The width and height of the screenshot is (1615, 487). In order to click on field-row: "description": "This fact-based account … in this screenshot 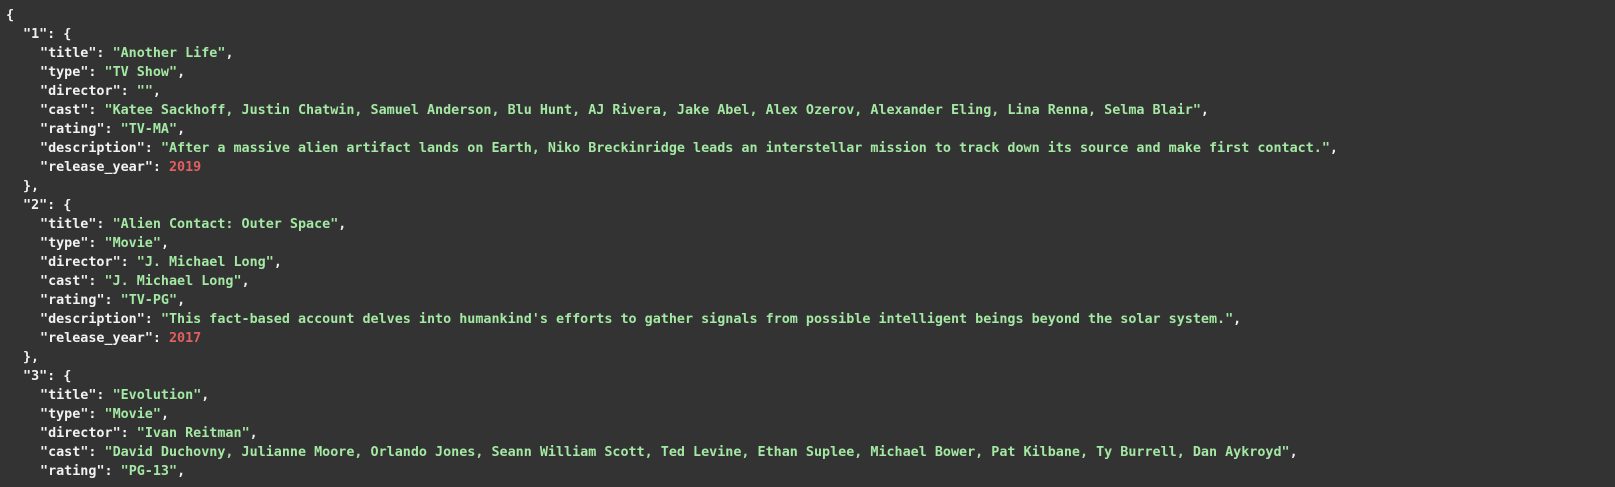, I will do `click(810, 319)`.